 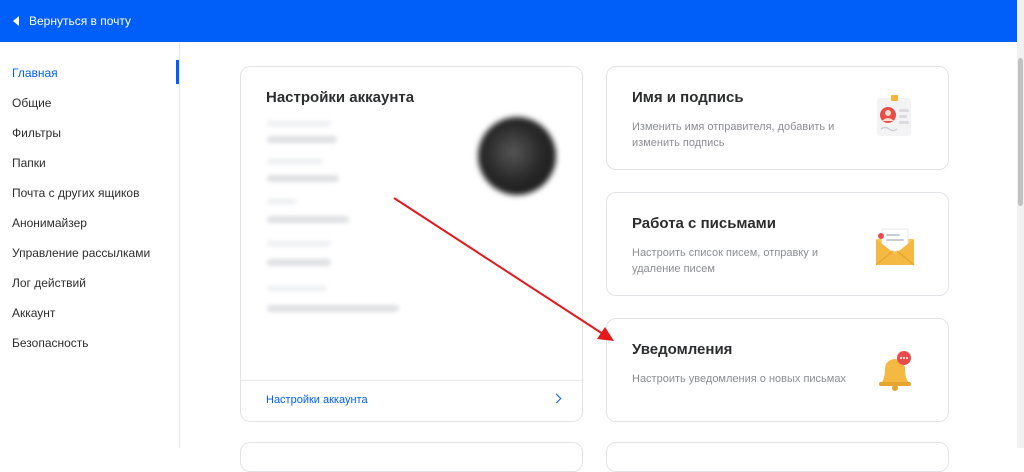 I want to click on sidebar-item-activity-log: Лог действий, so click(x=49, y=283).